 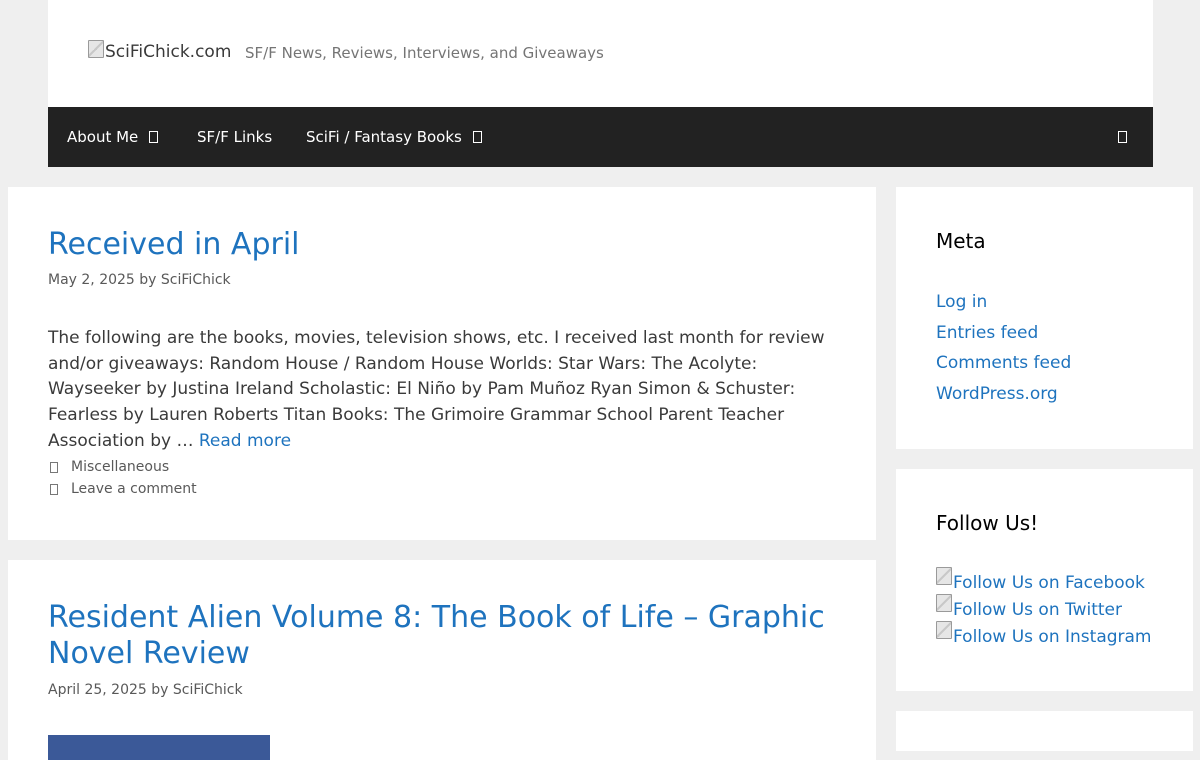 I want to click on widget-title: Follow Us!, so click(x=987, y=523).